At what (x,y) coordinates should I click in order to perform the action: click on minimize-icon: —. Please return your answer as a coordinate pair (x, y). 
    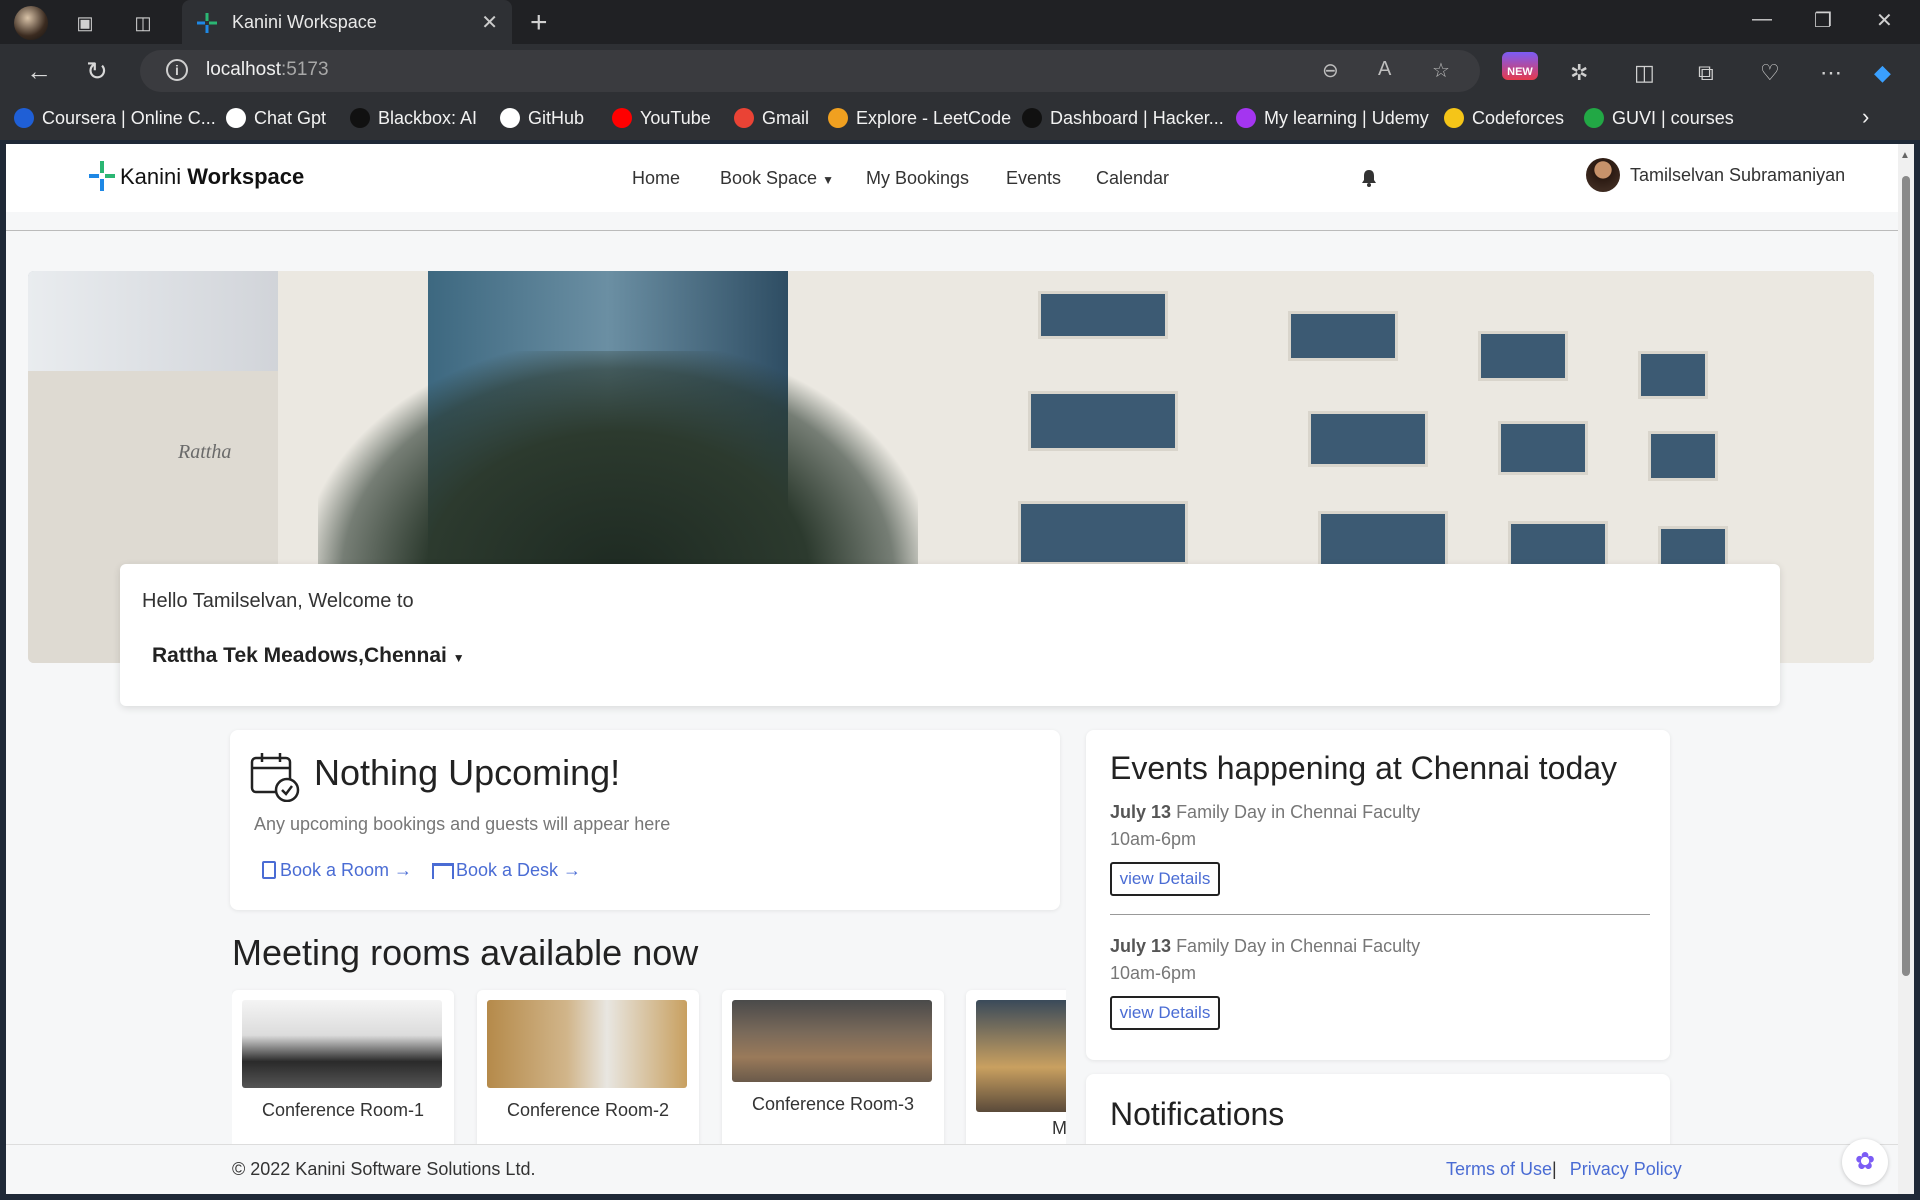
    Looking at the image, I should click on (1762, 19).